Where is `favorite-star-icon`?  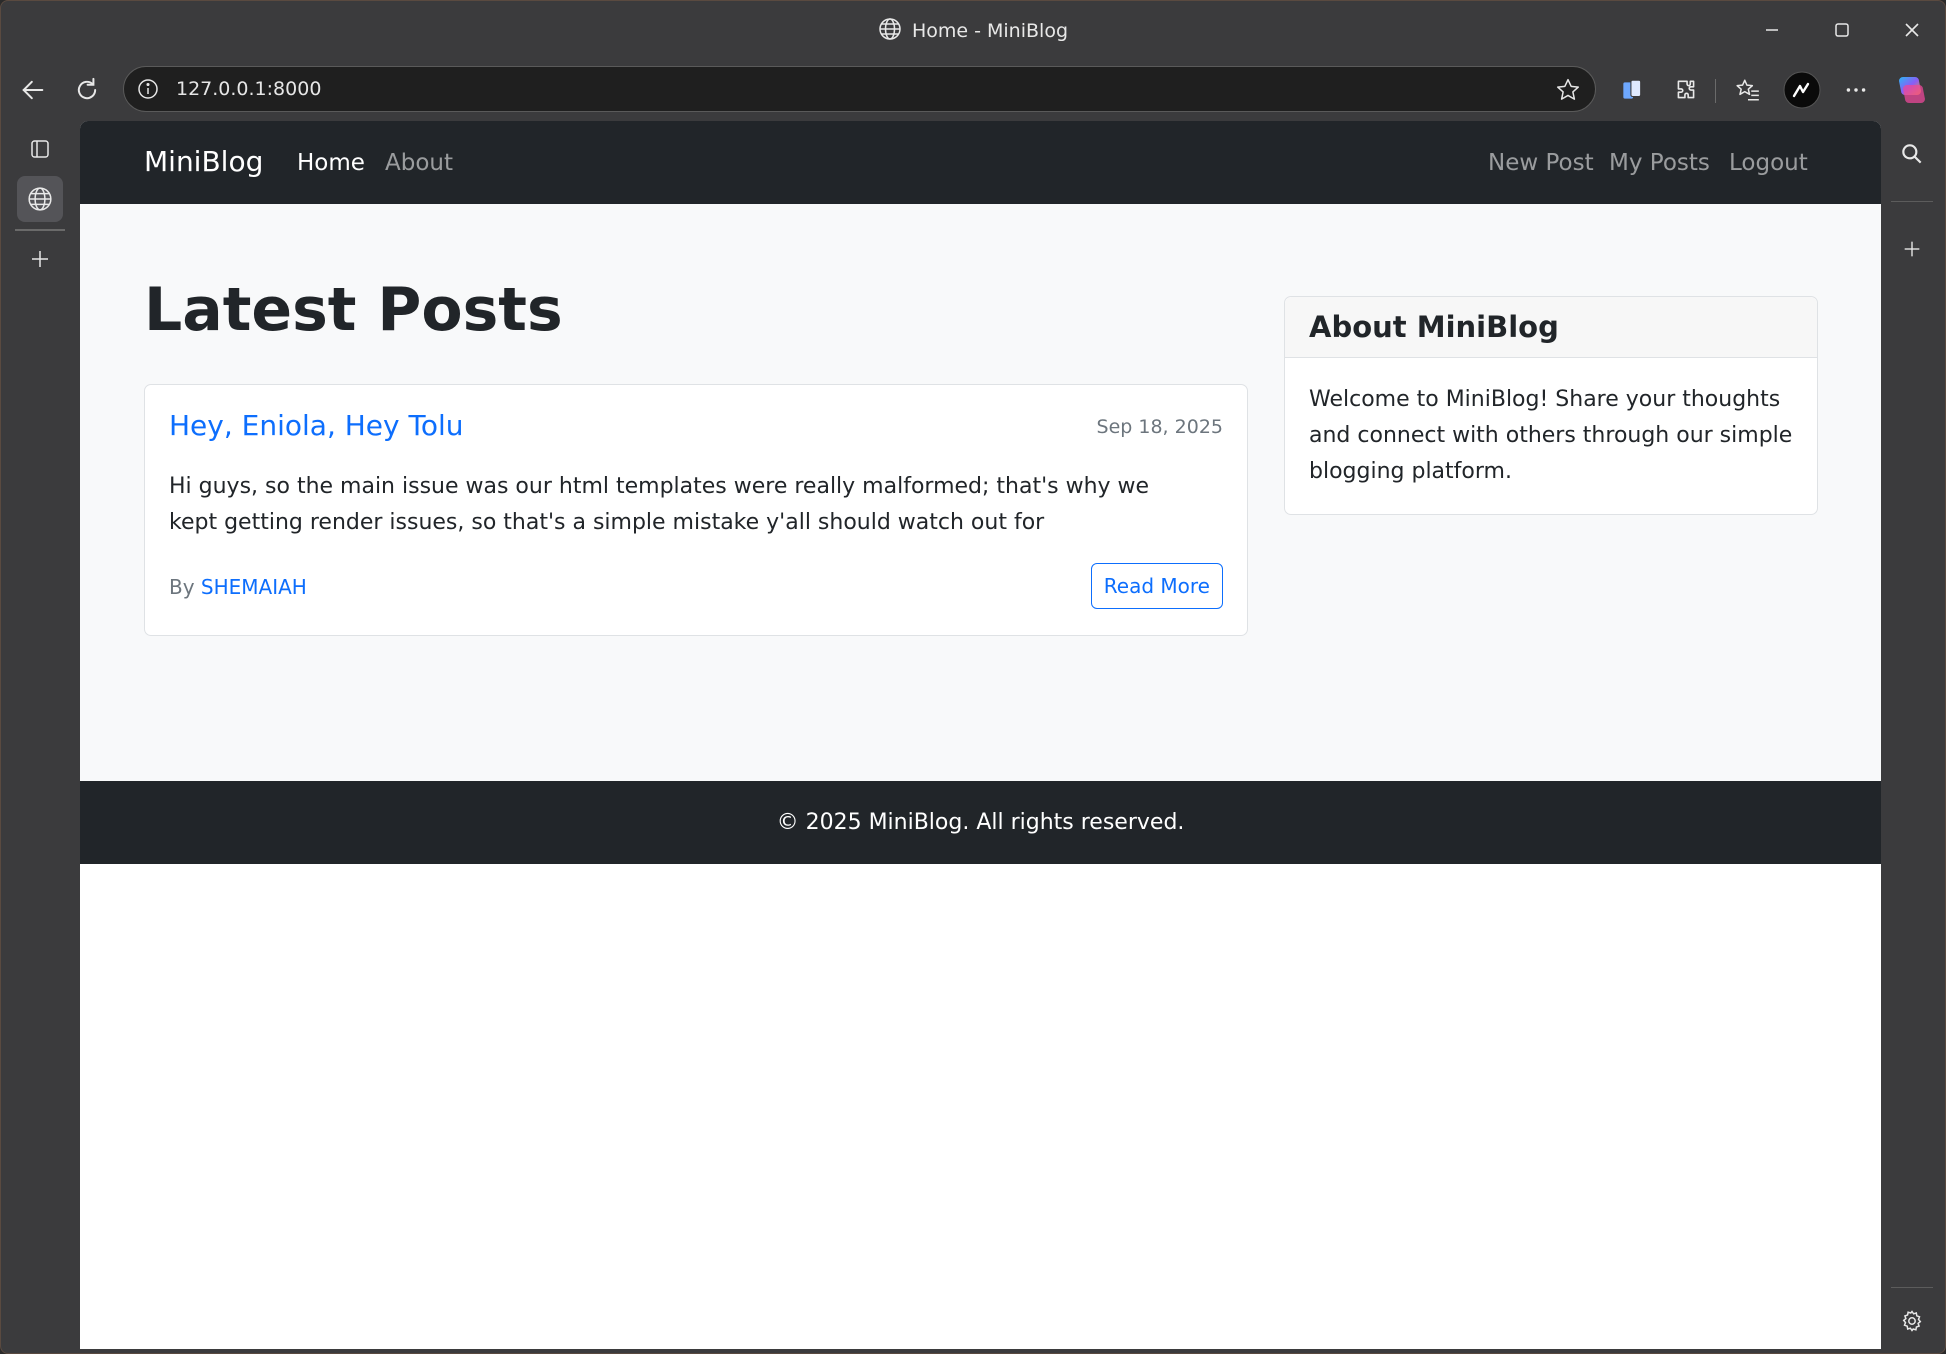 favorite-star-icon is located at coordinates (1568, 92).